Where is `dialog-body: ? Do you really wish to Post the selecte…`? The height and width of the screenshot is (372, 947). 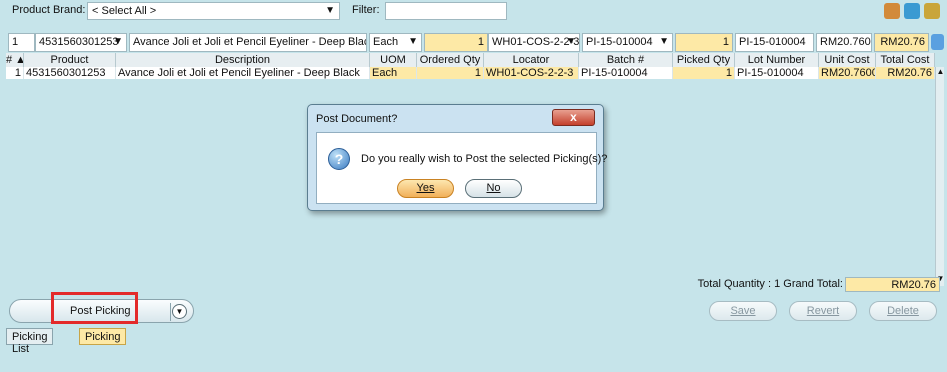 dialog-body: ? Do you really wish to Post the selecte… is located at coordinates (461, 168).